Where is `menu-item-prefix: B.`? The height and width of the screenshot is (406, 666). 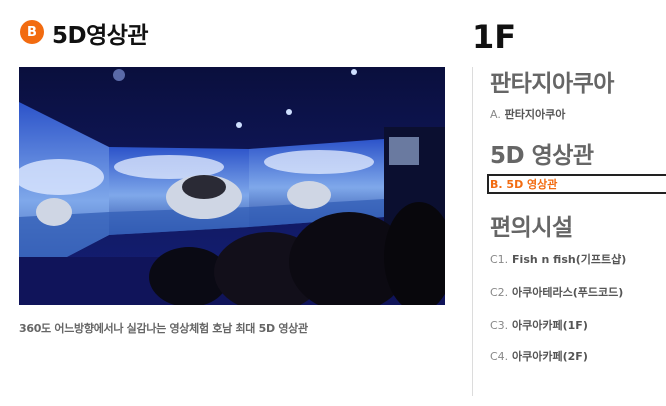
menu-item-prefix: B. is located at coordinates (496, 184).